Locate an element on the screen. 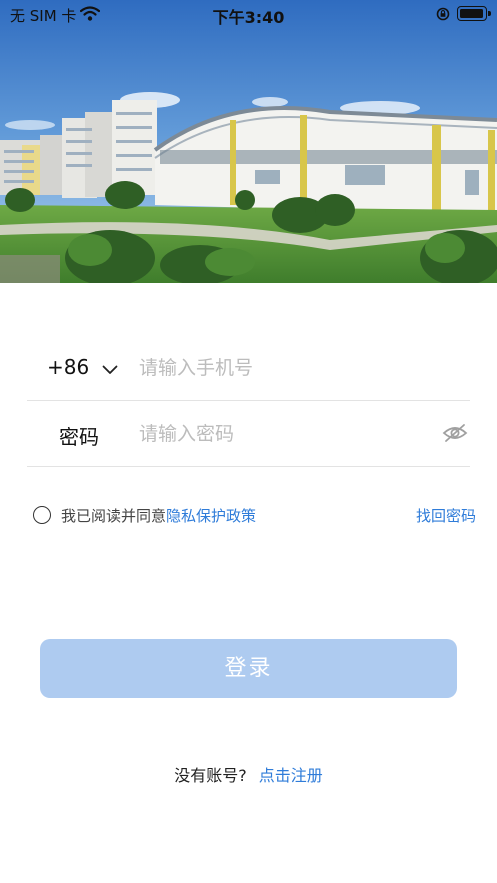 This screenshot has width=497, height=883. battery-icon is located at coordinates (474, 13).